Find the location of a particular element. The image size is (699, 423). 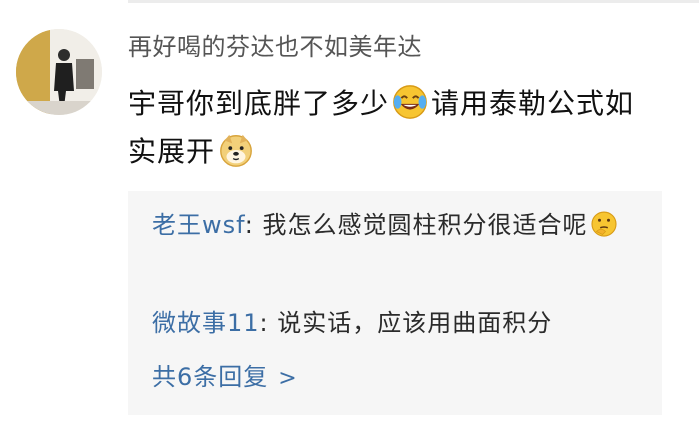

reply-text-2: 说实话，应该用曲面积分 is located at coordinates (415, 323).